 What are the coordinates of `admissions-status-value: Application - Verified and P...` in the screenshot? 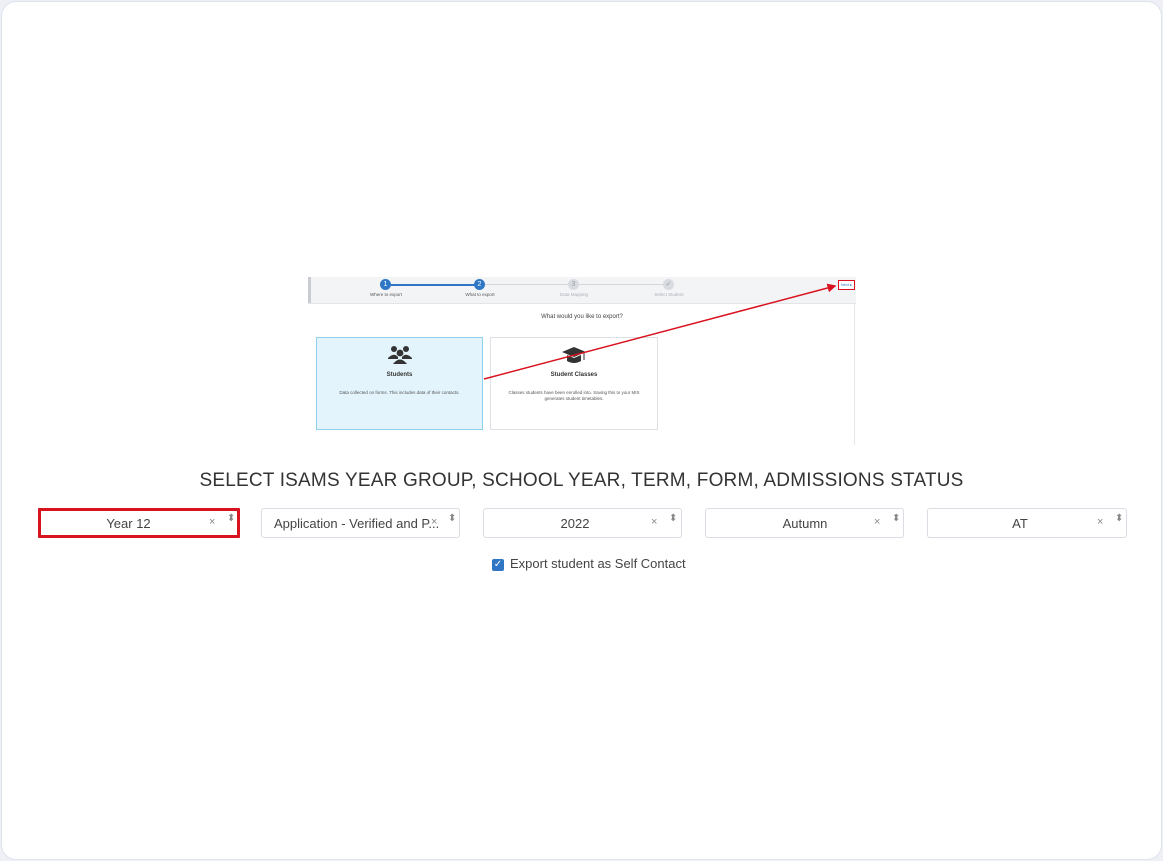 It's located at (357, 523).